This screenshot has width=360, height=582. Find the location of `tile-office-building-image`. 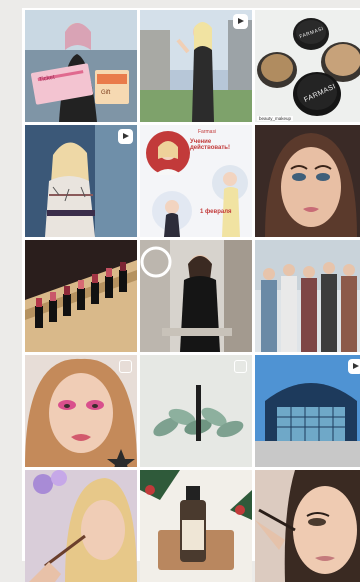

tile-office-building-image is located at coordinates (307, 411).